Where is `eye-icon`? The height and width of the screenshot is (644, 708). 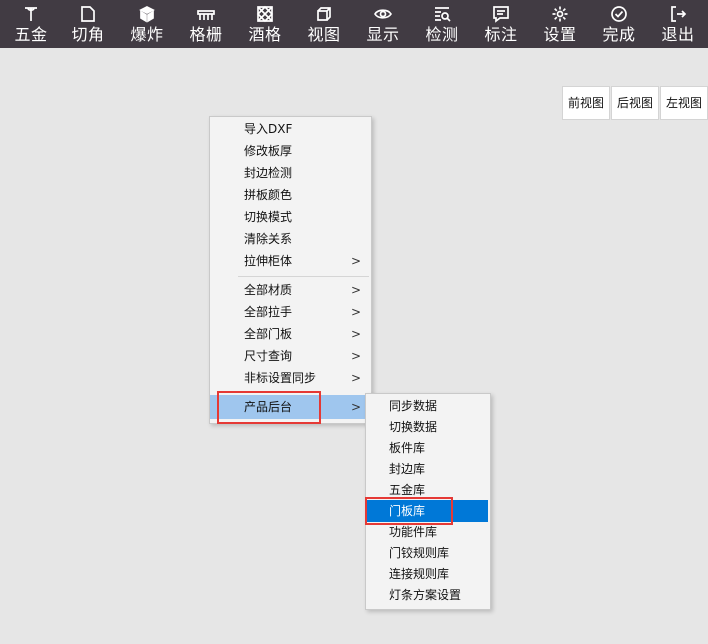 eye-icon is located at coordinates (383, 14).